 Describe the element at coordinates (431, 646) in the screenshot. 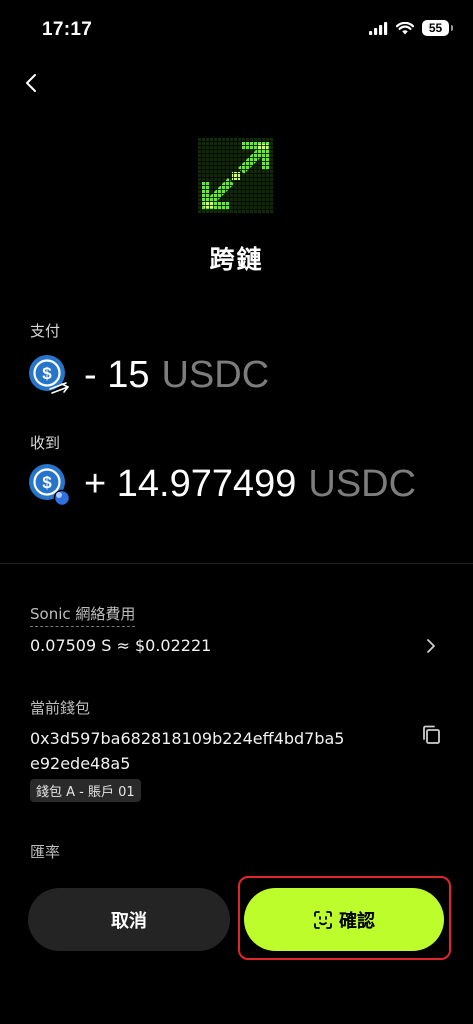

I see `chevron-right-icon` at that location.